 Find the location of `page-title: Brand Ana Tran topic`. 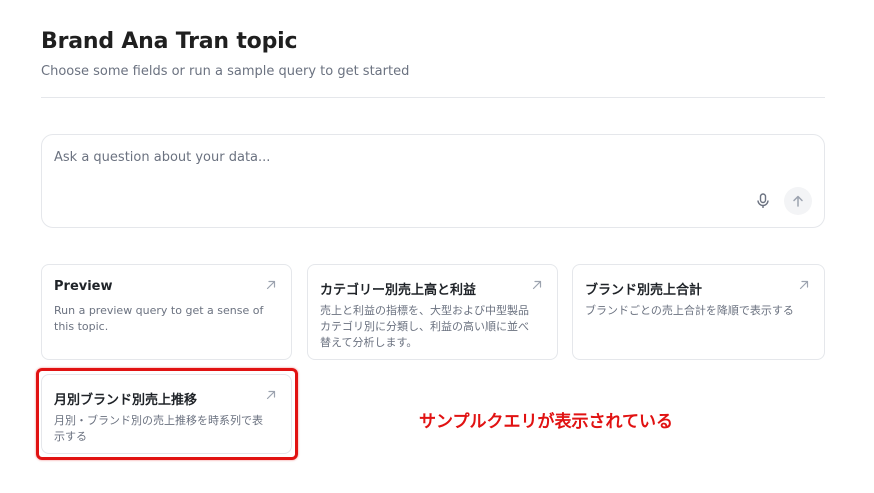

page-title: Brand Ana Tran topic is located at coordinates (169, 41).